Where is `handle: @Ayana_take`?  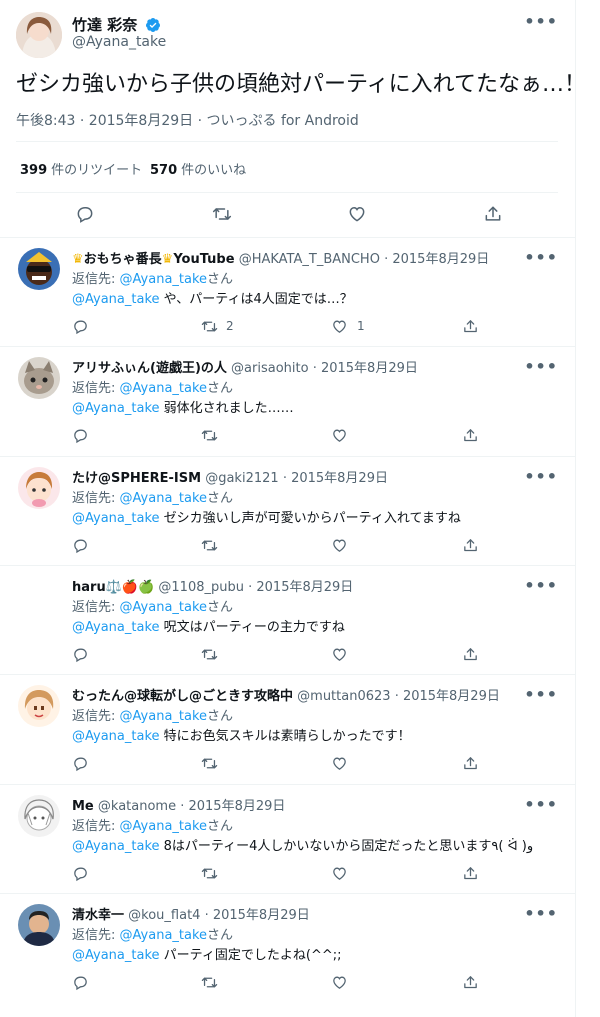 handle: @Ayana_take is located at coordinates (119, 42).